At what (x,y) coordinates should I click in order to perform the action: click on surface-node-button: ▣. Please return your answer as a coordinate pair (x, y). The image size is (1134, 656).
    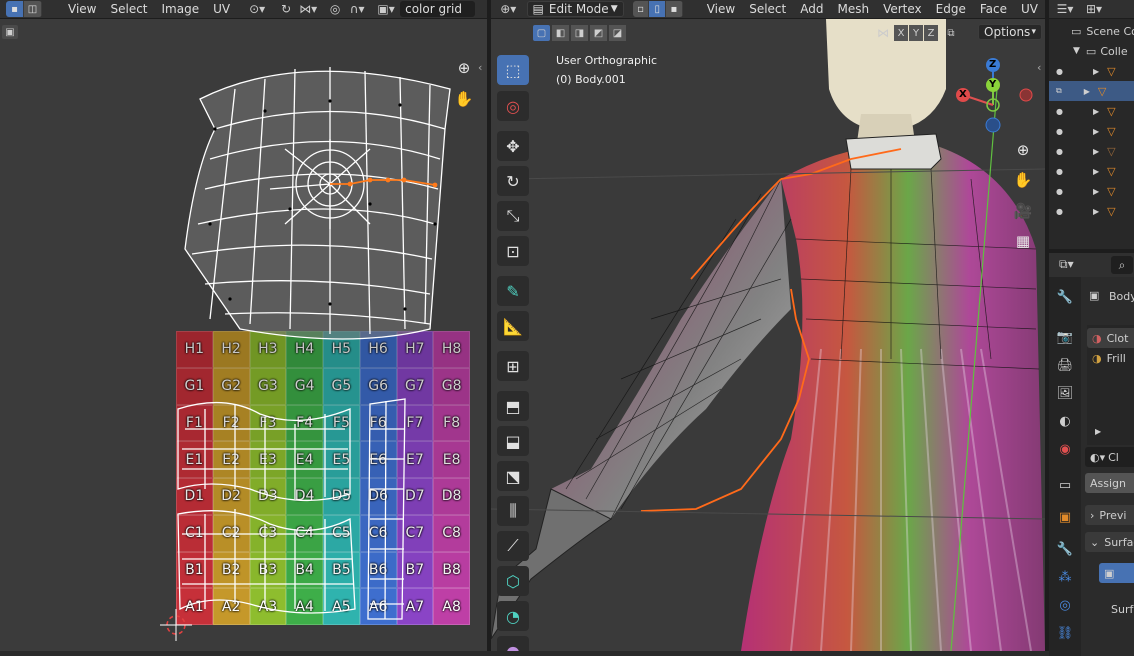
    Looking at the image, I should click on (1116, 573).